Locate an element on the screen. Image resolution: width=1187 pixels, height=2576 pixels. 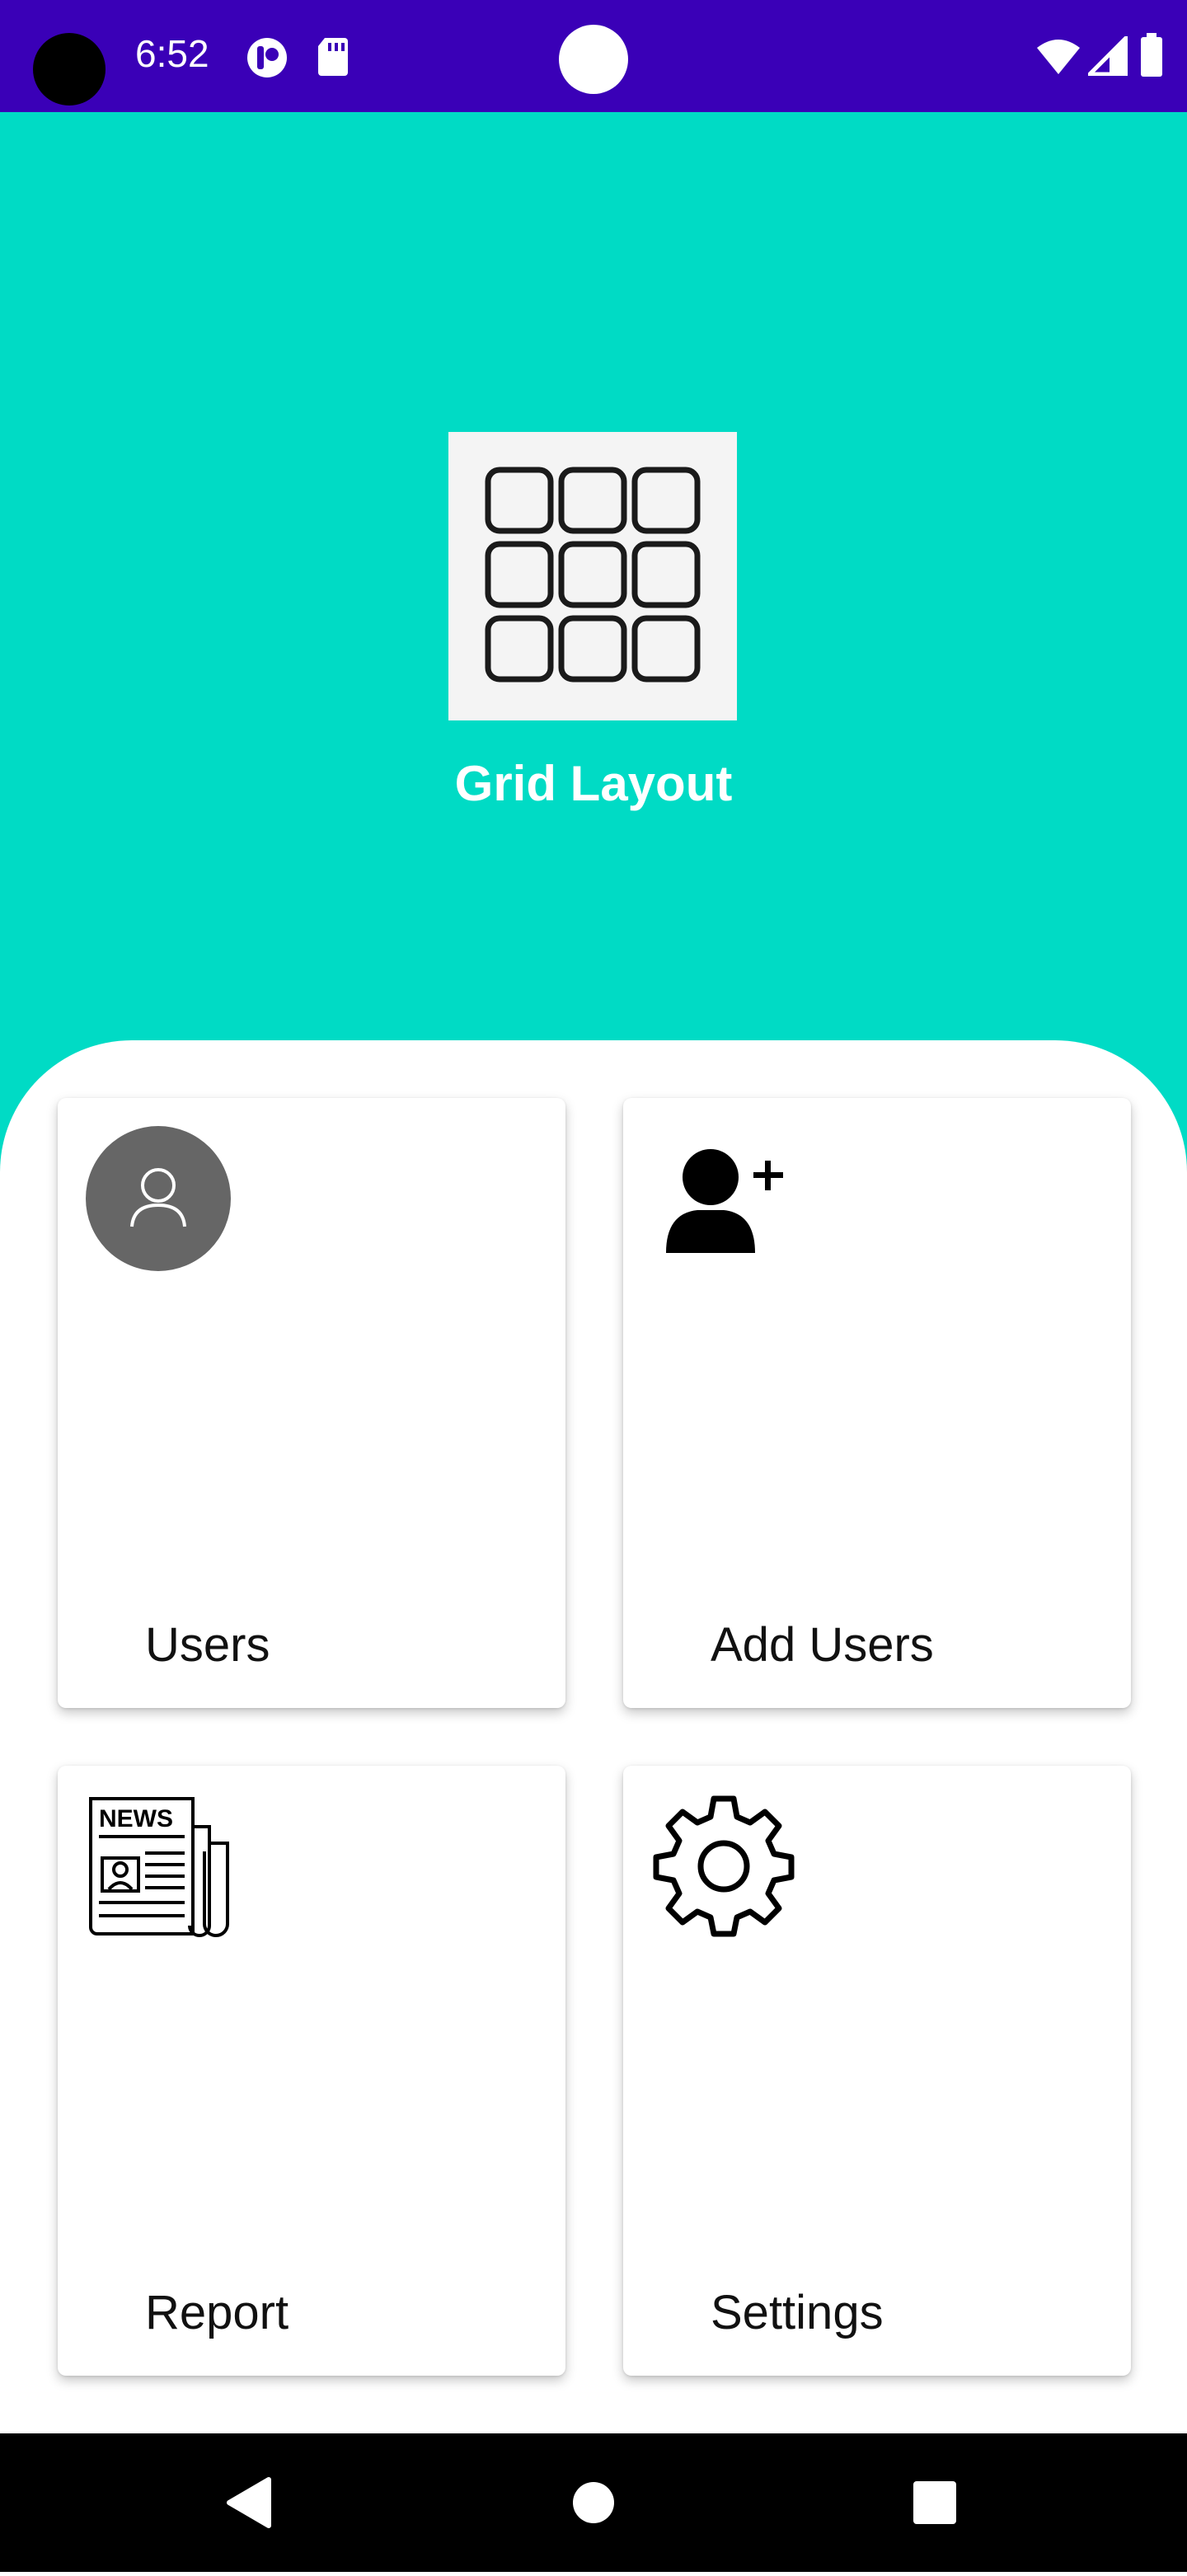
back-button is located at coordinates (249, 2502).